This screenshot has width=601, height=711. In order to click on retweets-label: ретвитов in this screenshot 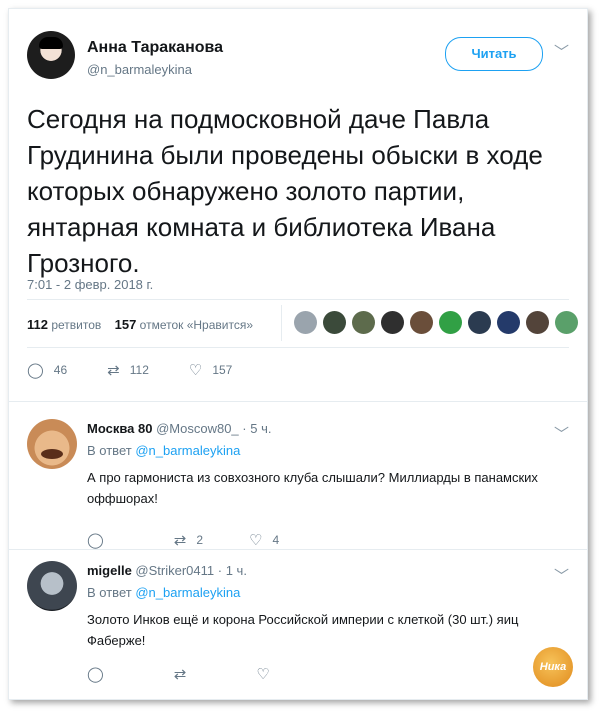, I will do `click(76, 325)`.